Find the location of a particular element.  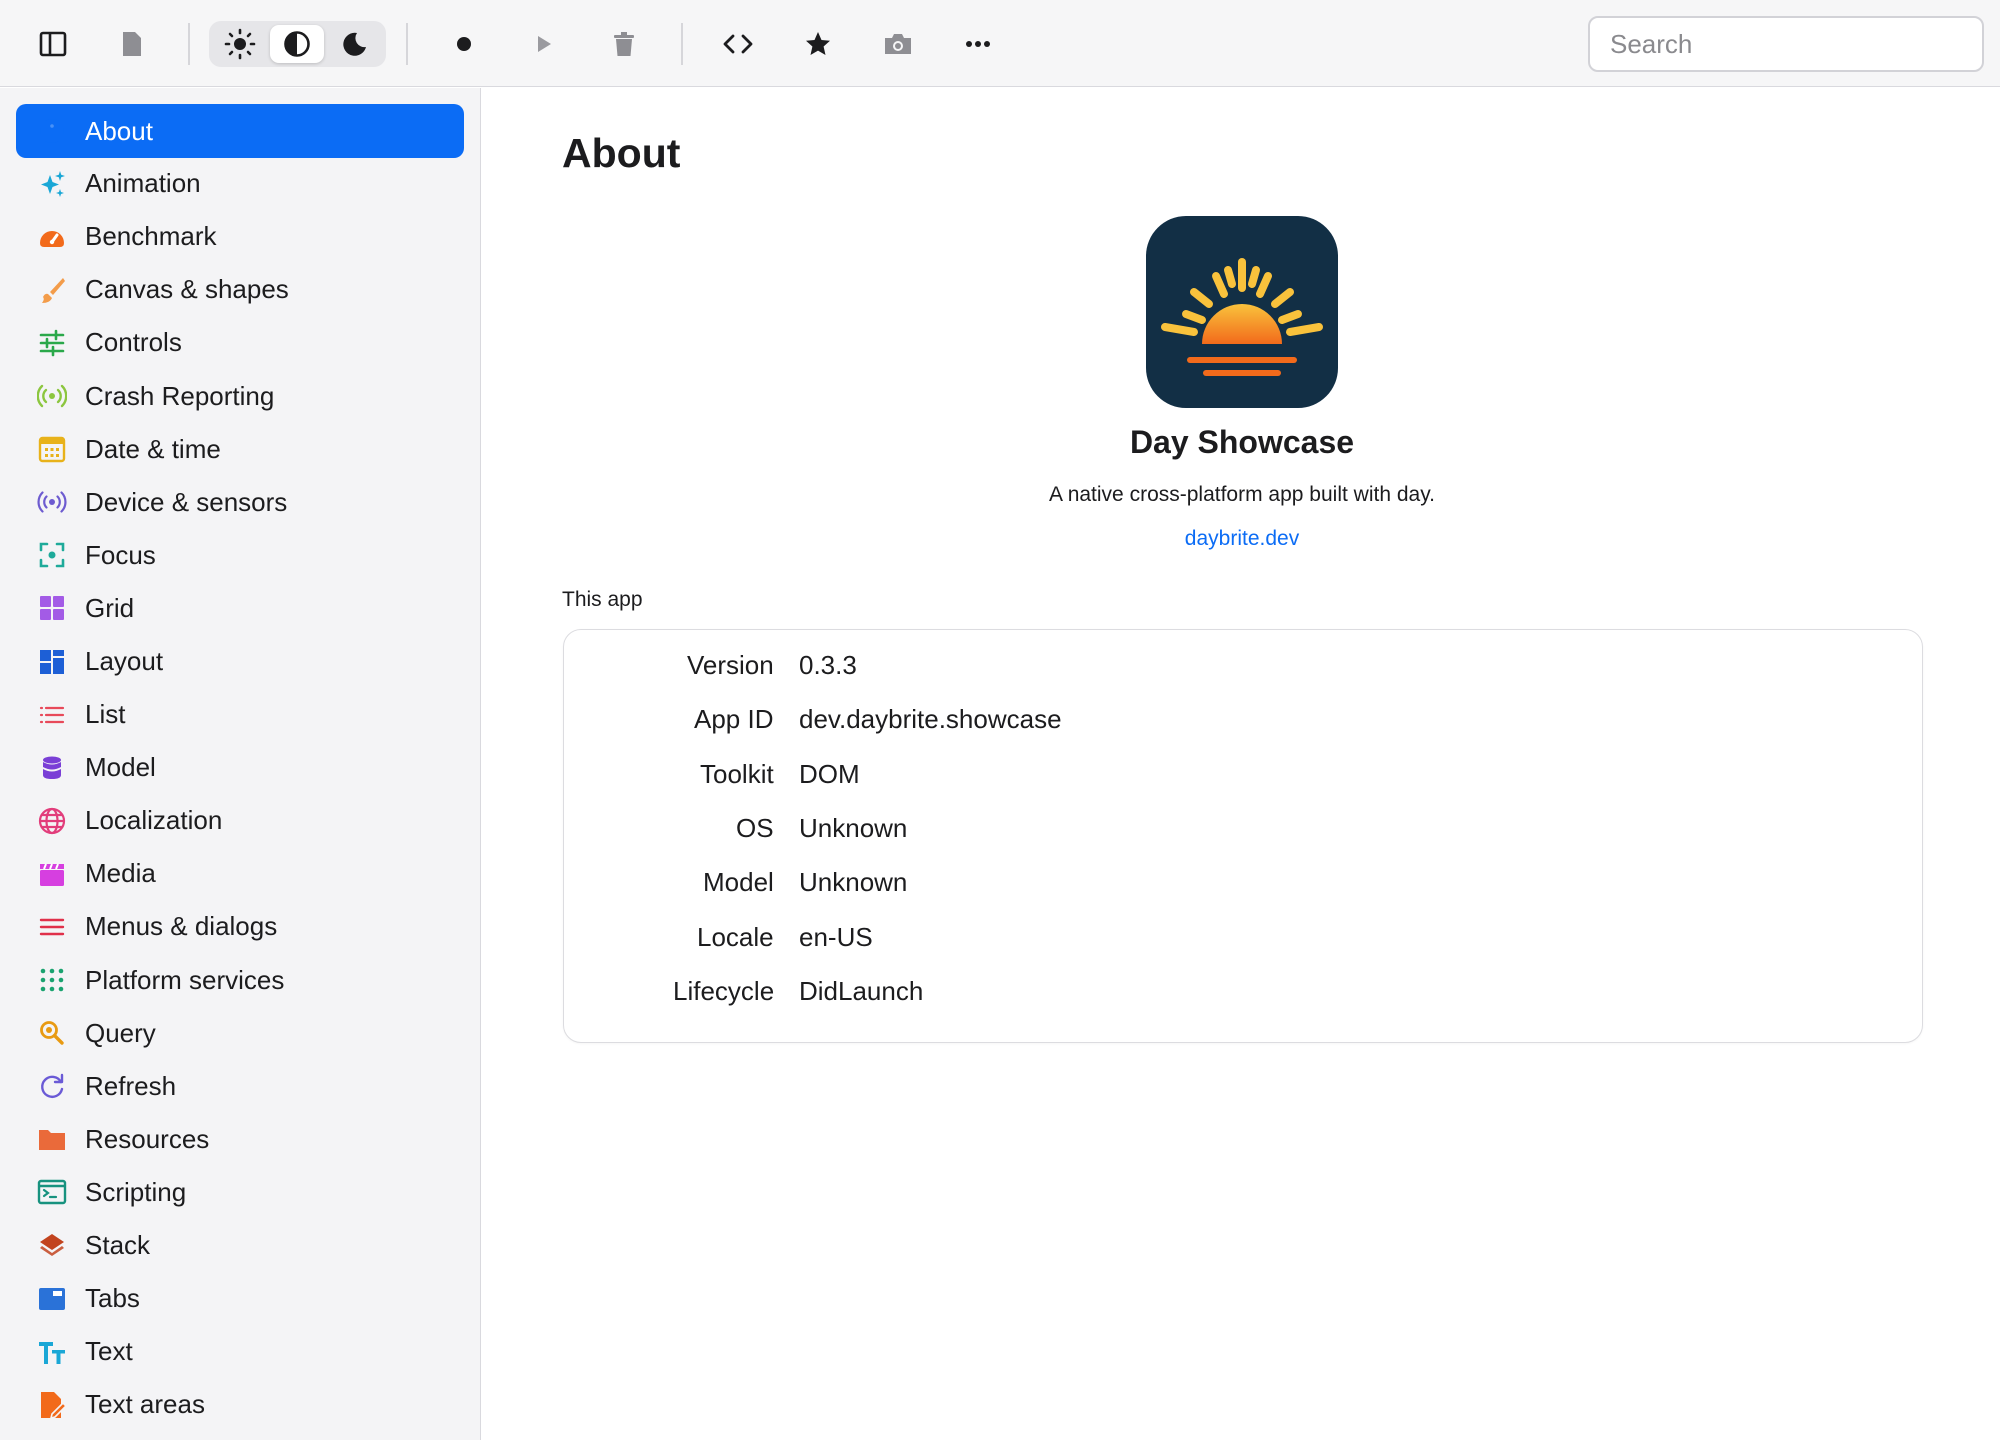

section-label: This app is located at coordinates (602, 599).